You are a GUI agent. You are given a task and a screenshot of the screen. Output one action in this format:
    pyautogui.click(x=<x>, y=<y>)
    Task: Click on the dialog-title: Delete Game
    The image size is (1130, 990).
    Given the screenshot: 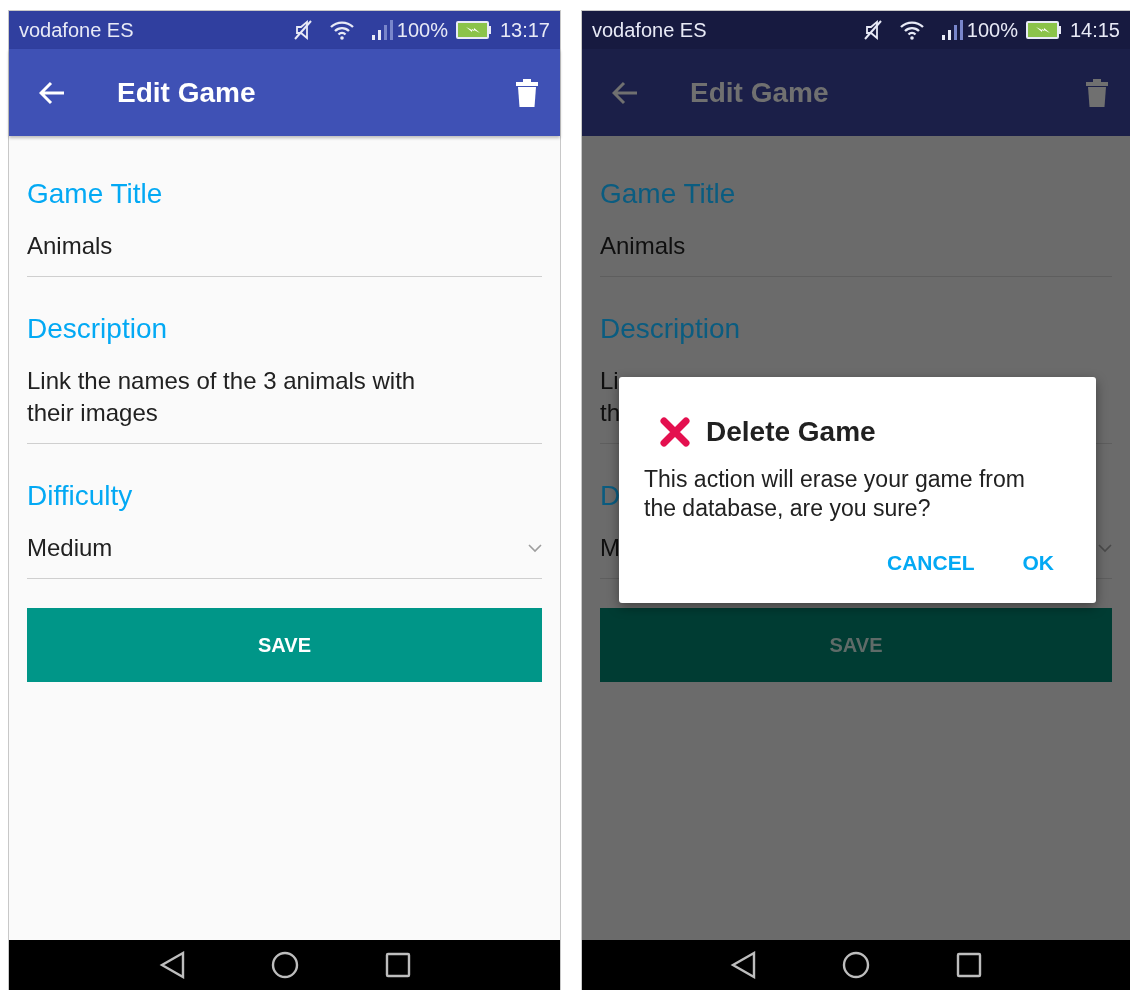 What is the action you would take?
    pyautogui.click(x=791, y=432)
    